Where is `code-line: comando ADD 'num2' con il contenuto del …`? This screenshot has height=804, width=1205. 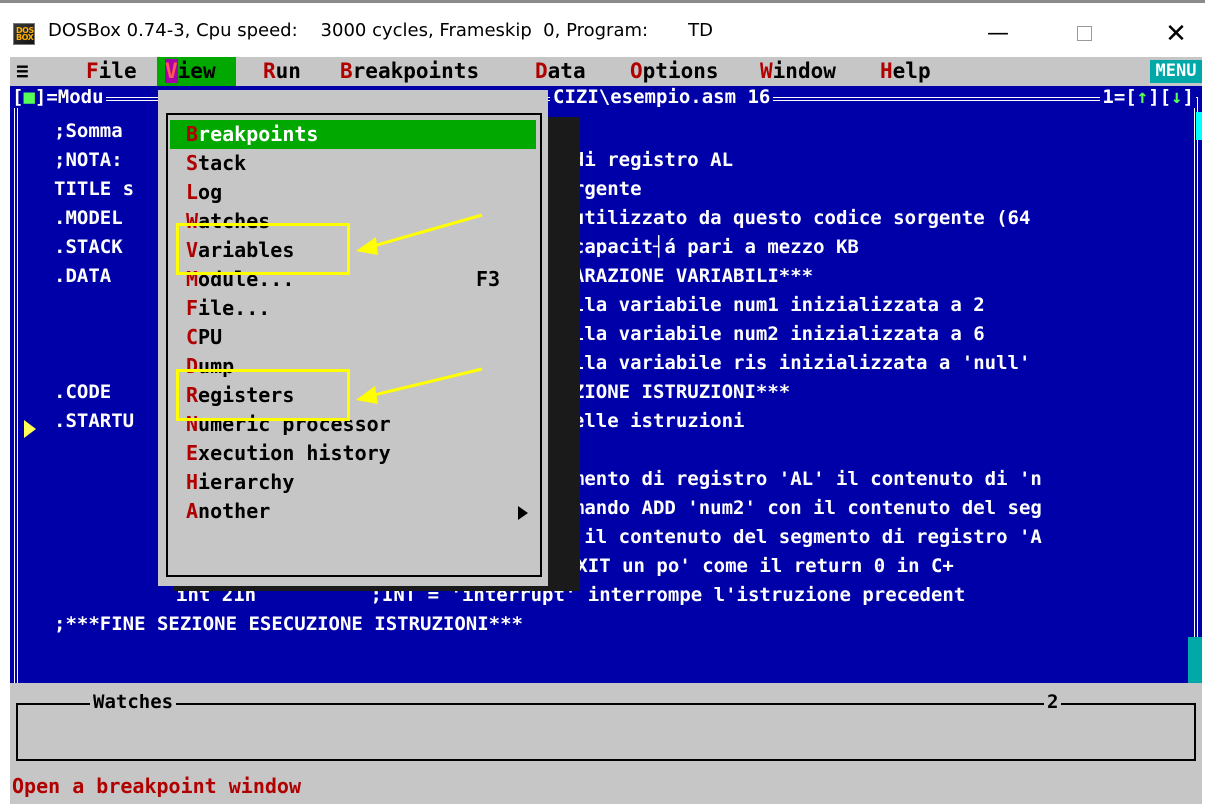
code-line: comando ADD 'num2' con il contenuto del … is located at coordinates (796, 508).